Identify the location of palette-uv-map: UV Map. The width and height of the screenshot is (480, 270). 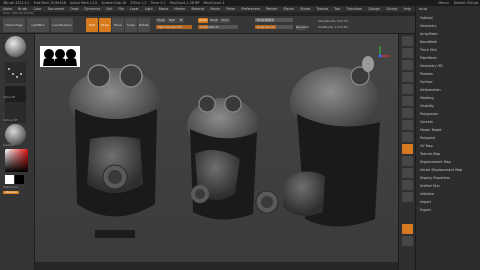
(426, 146).